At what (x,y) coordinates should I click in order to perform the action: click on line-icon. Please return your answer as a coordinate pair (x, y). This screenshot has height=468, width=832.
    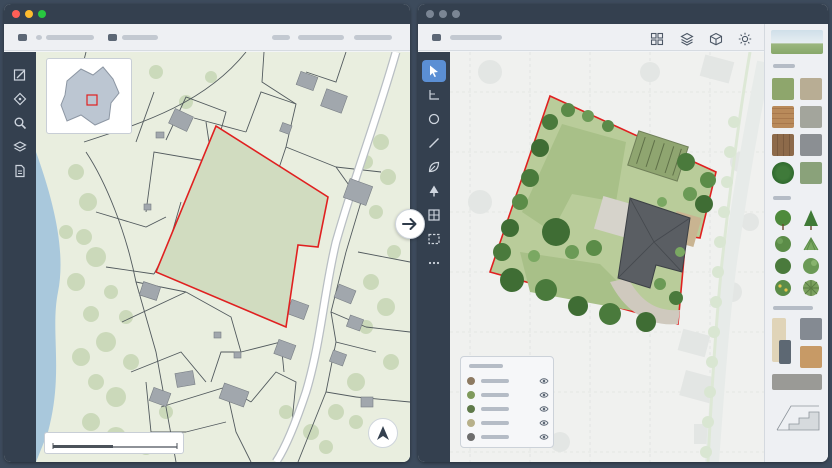
    Looking at the image, I should click on (434, 143).